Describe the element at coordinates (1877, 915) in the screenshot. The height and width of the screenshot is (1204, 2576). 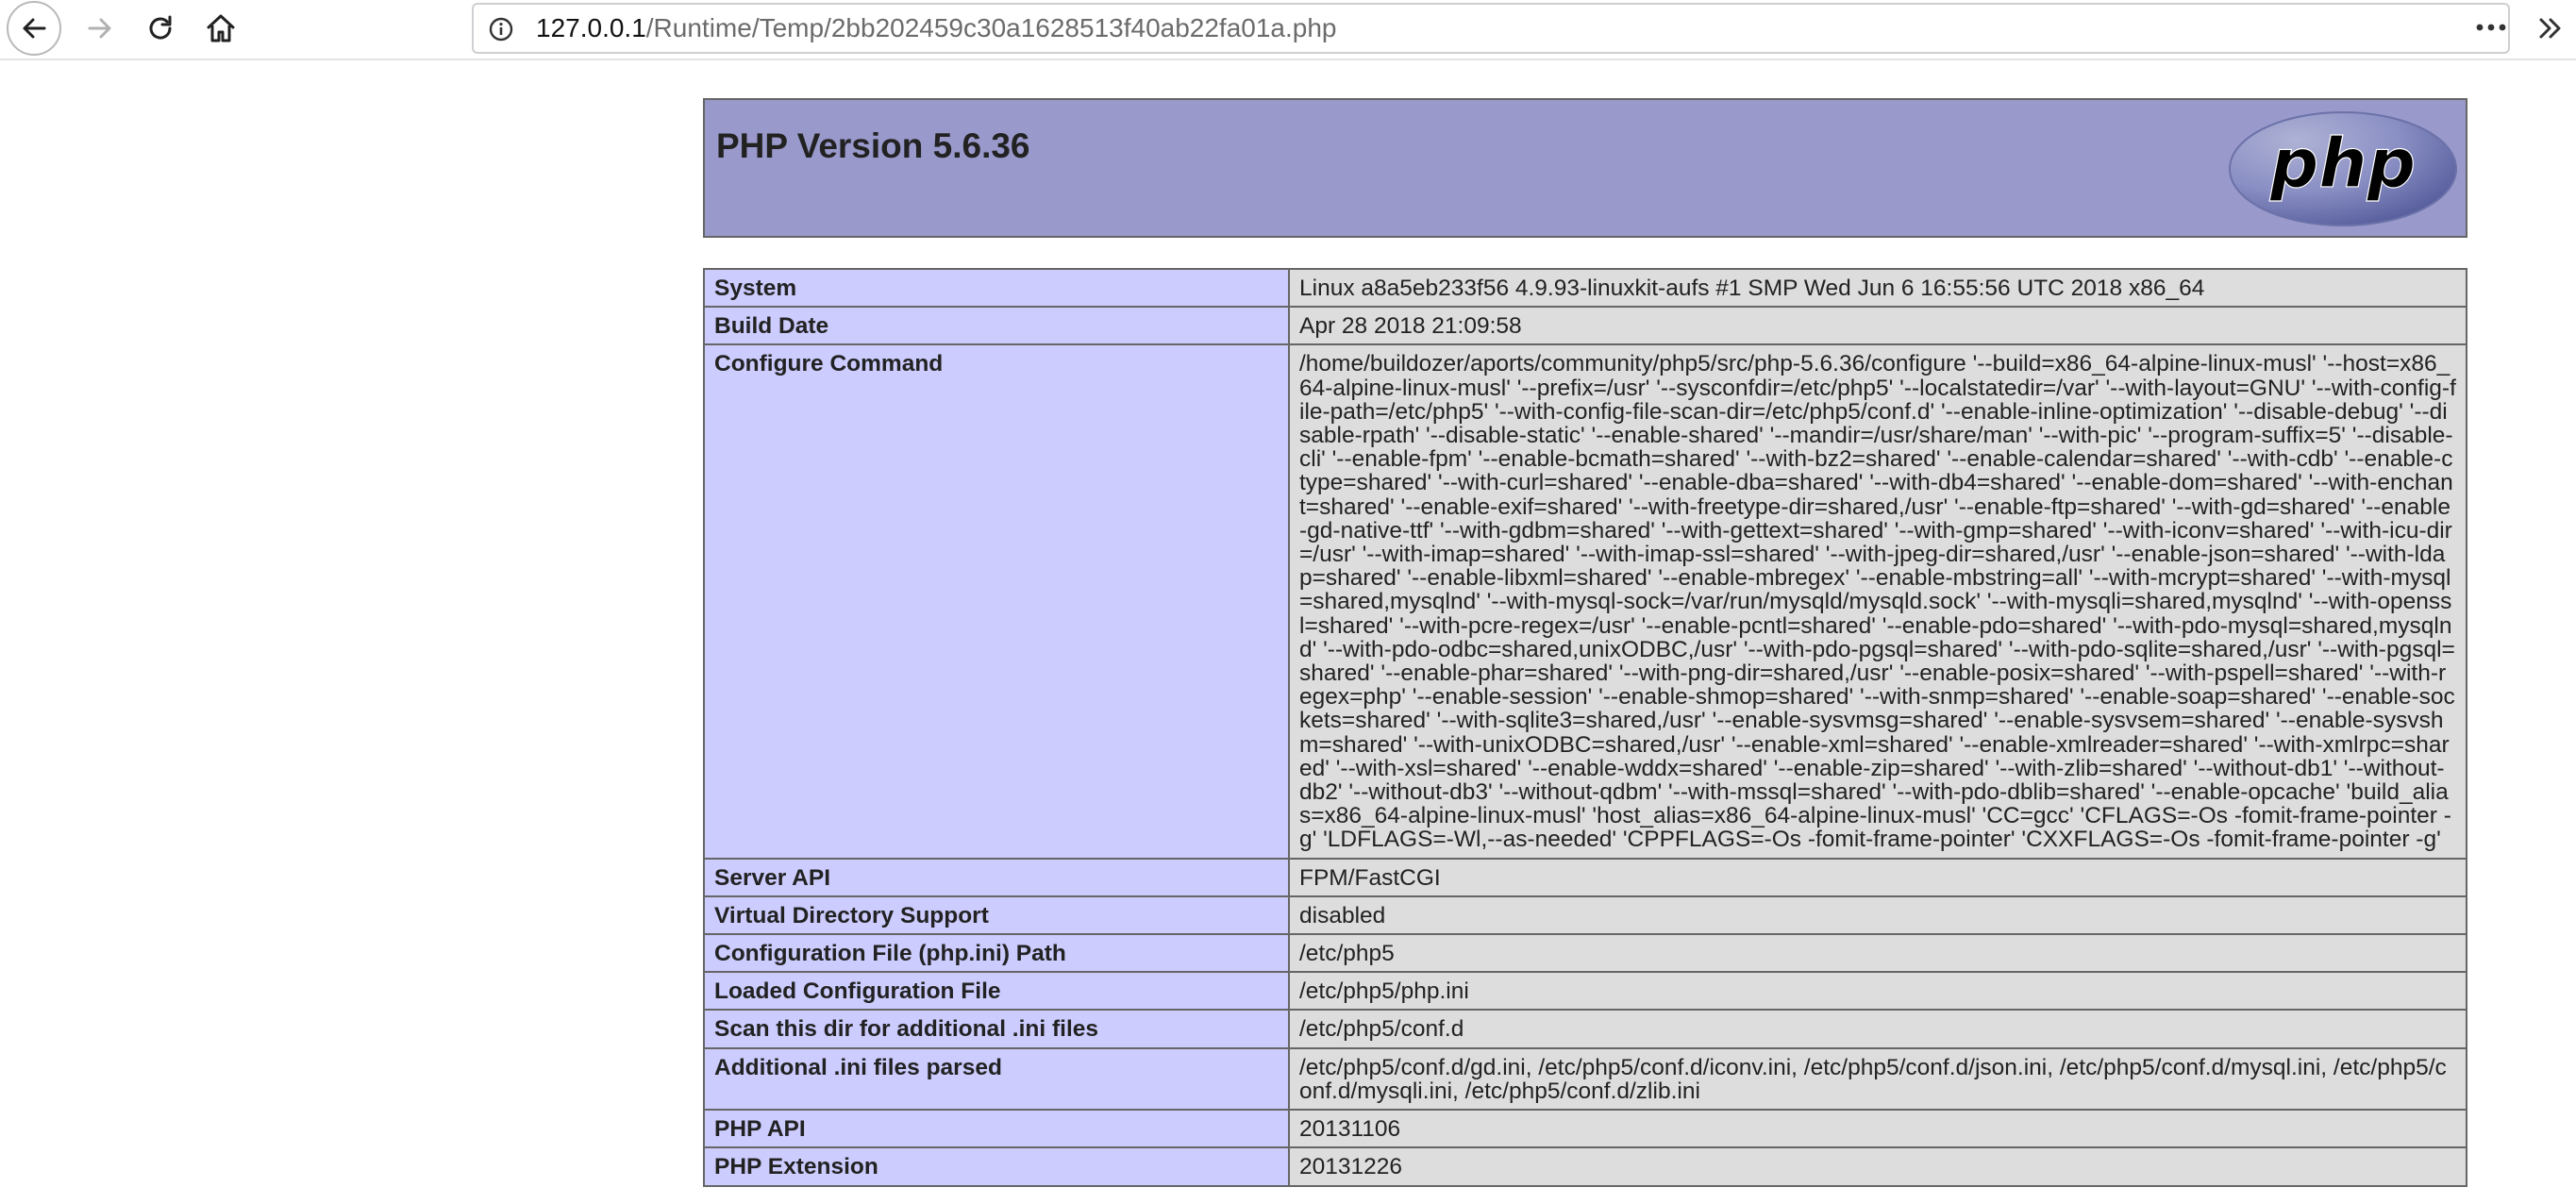
I see `row-value: disabled` at that location.